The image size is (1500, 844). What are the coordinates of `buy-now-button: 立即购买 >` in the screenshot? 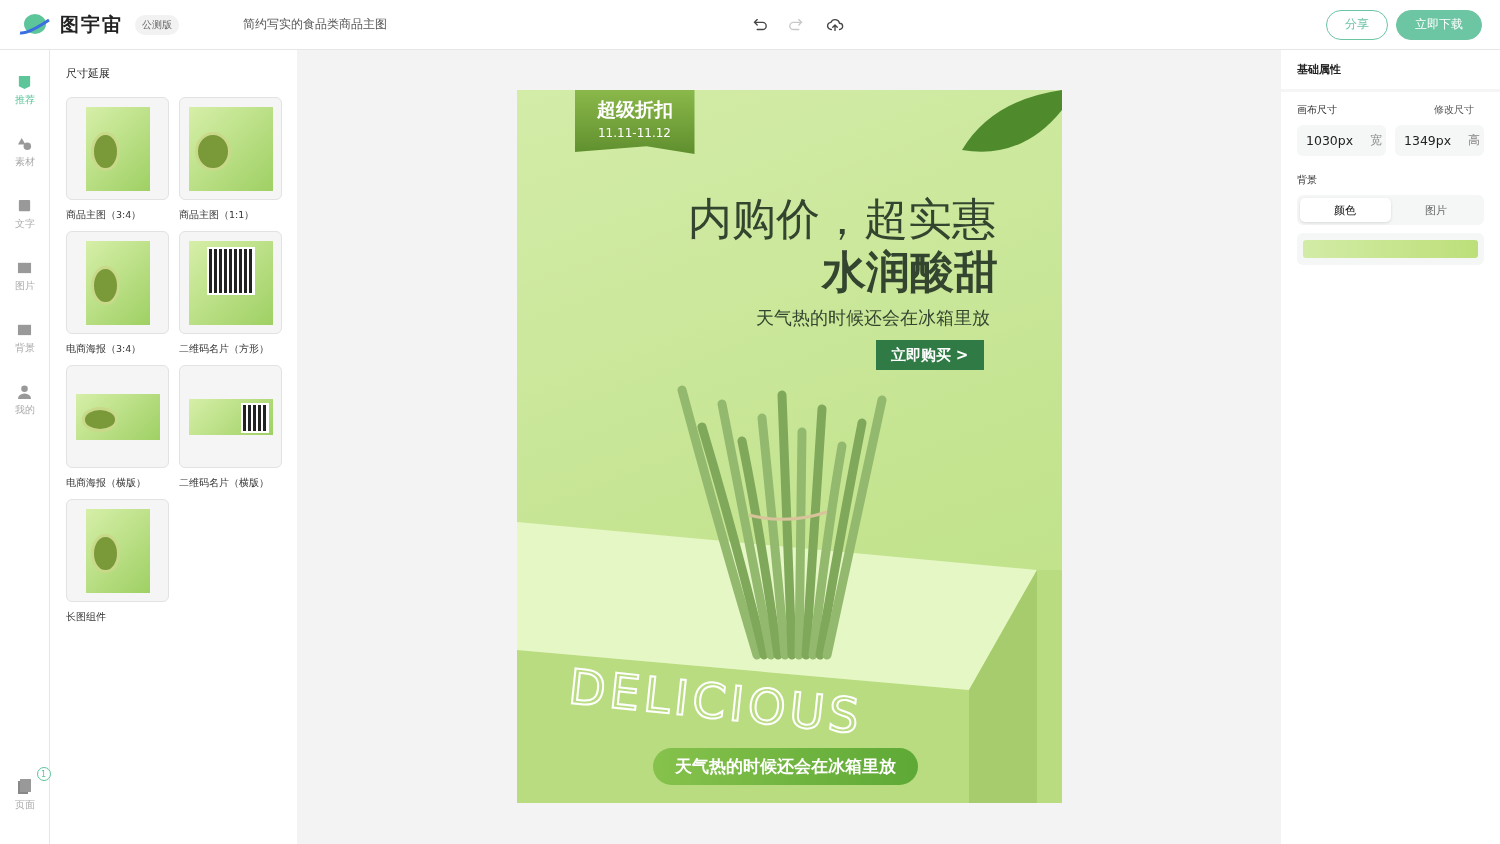 It's located at (929, 355).